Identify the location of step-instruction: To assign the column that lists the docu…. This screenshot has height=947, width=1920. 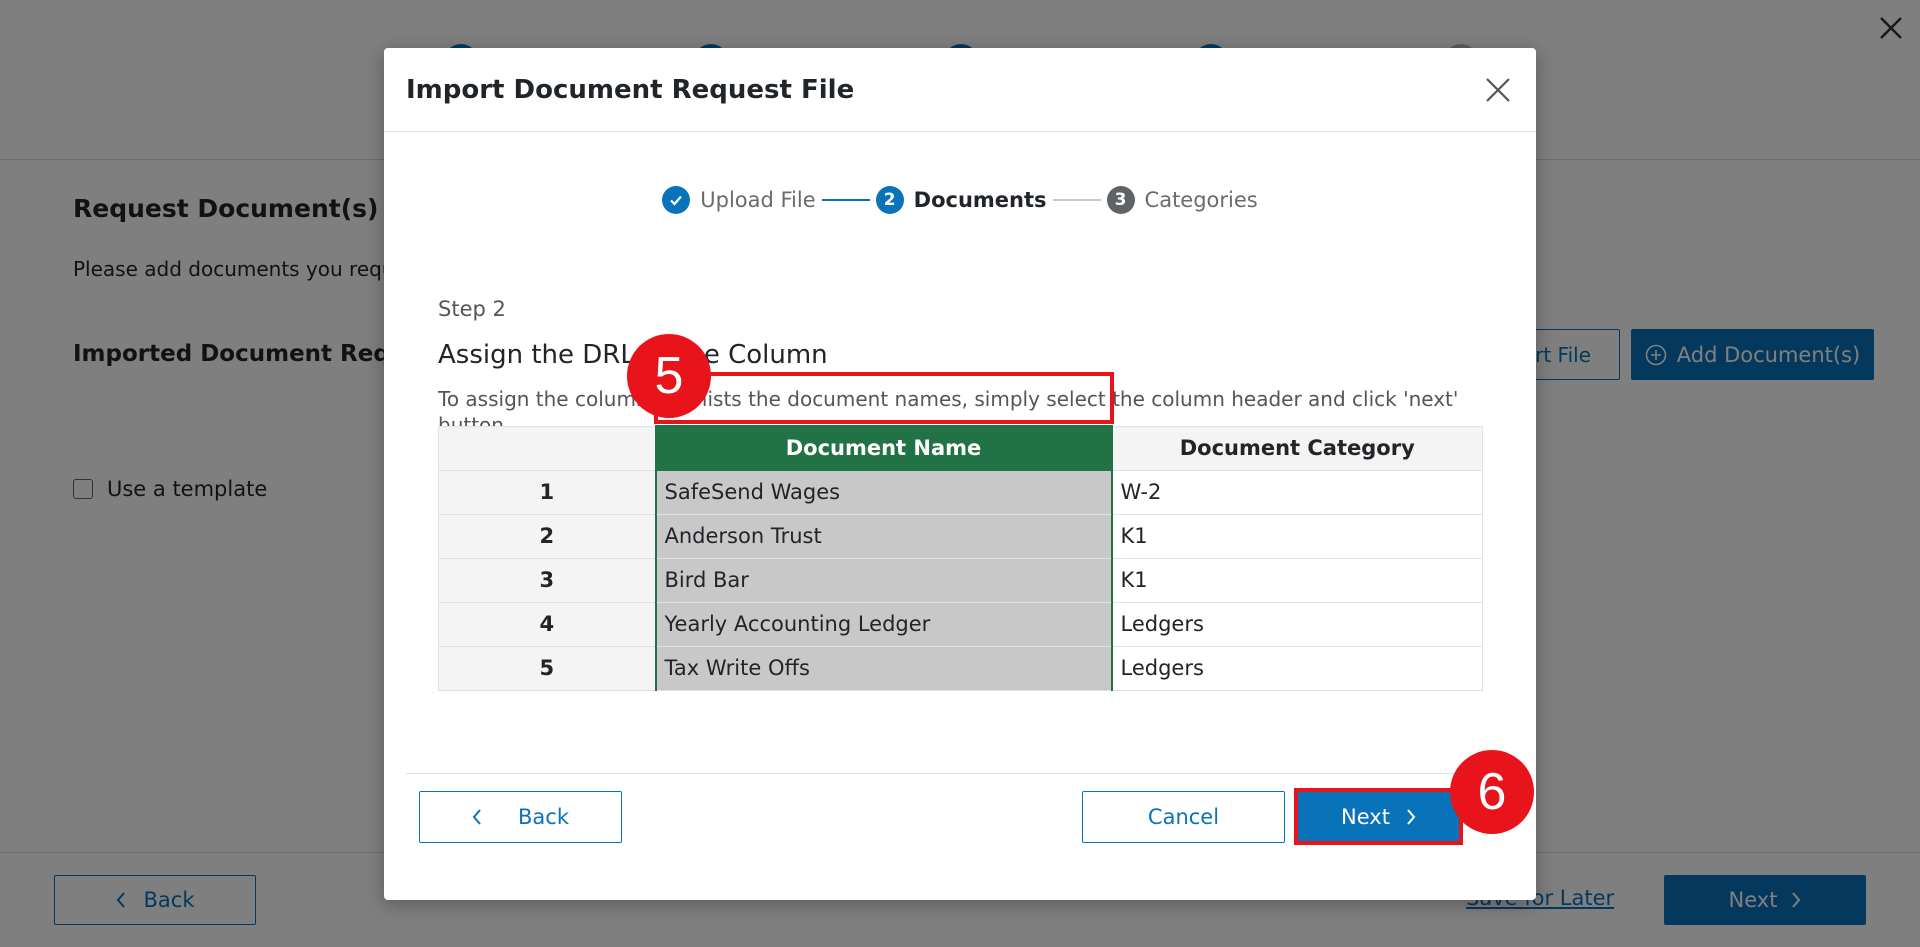
(948, 406).